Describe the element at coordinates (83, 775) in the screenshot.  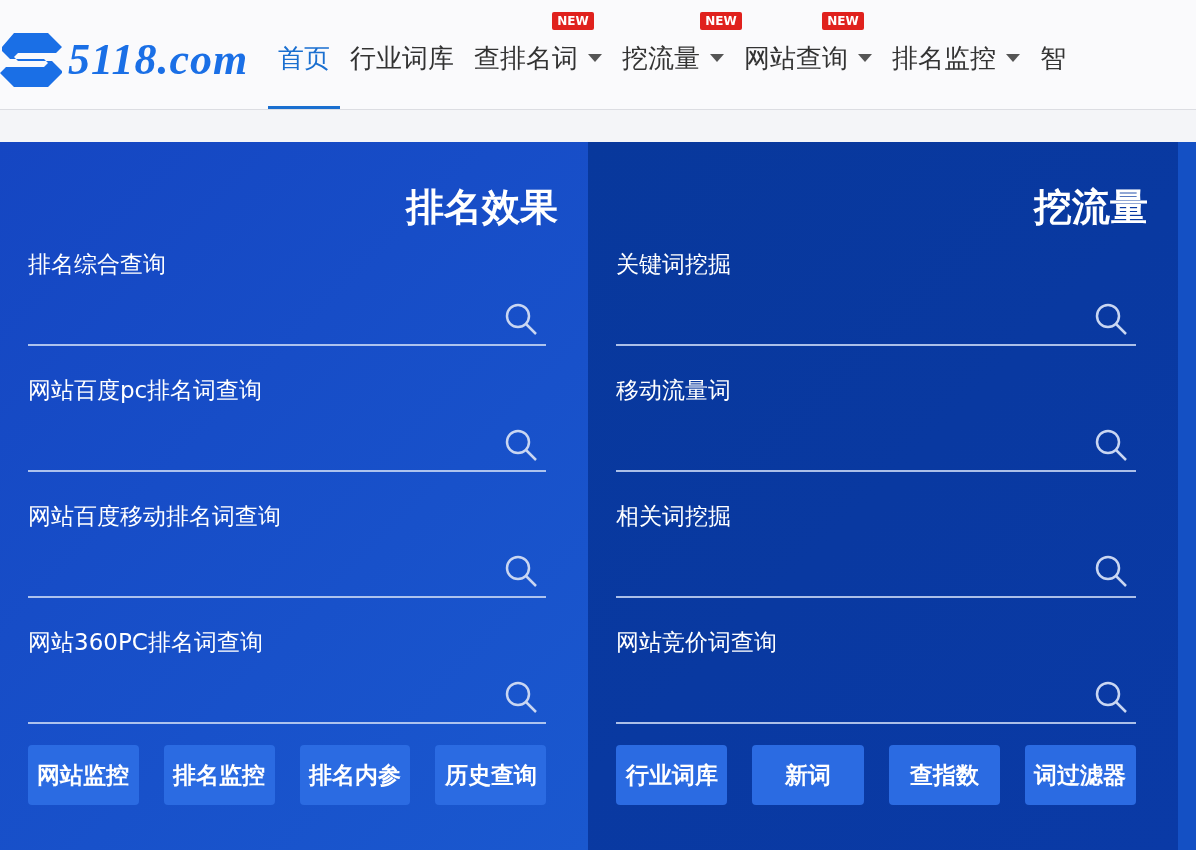
I see `tool-button: 网站监控` at that location.